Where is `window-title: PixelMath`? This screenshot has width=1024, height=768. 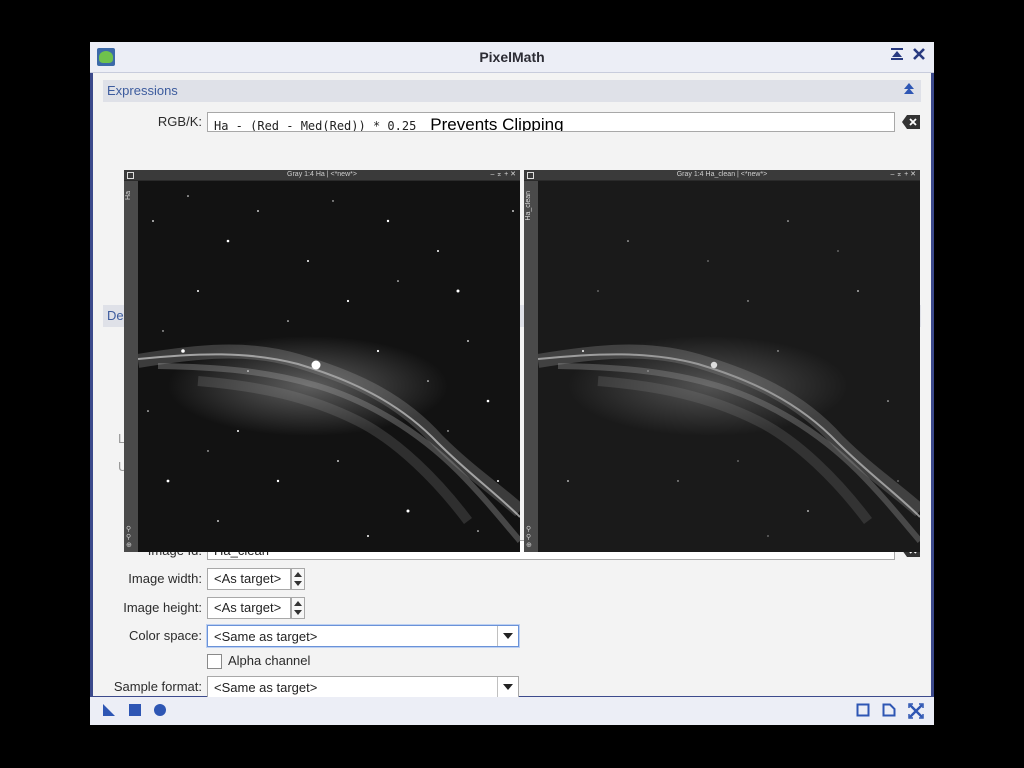 window-title: PixelMath is located at coordinates (512, 57).